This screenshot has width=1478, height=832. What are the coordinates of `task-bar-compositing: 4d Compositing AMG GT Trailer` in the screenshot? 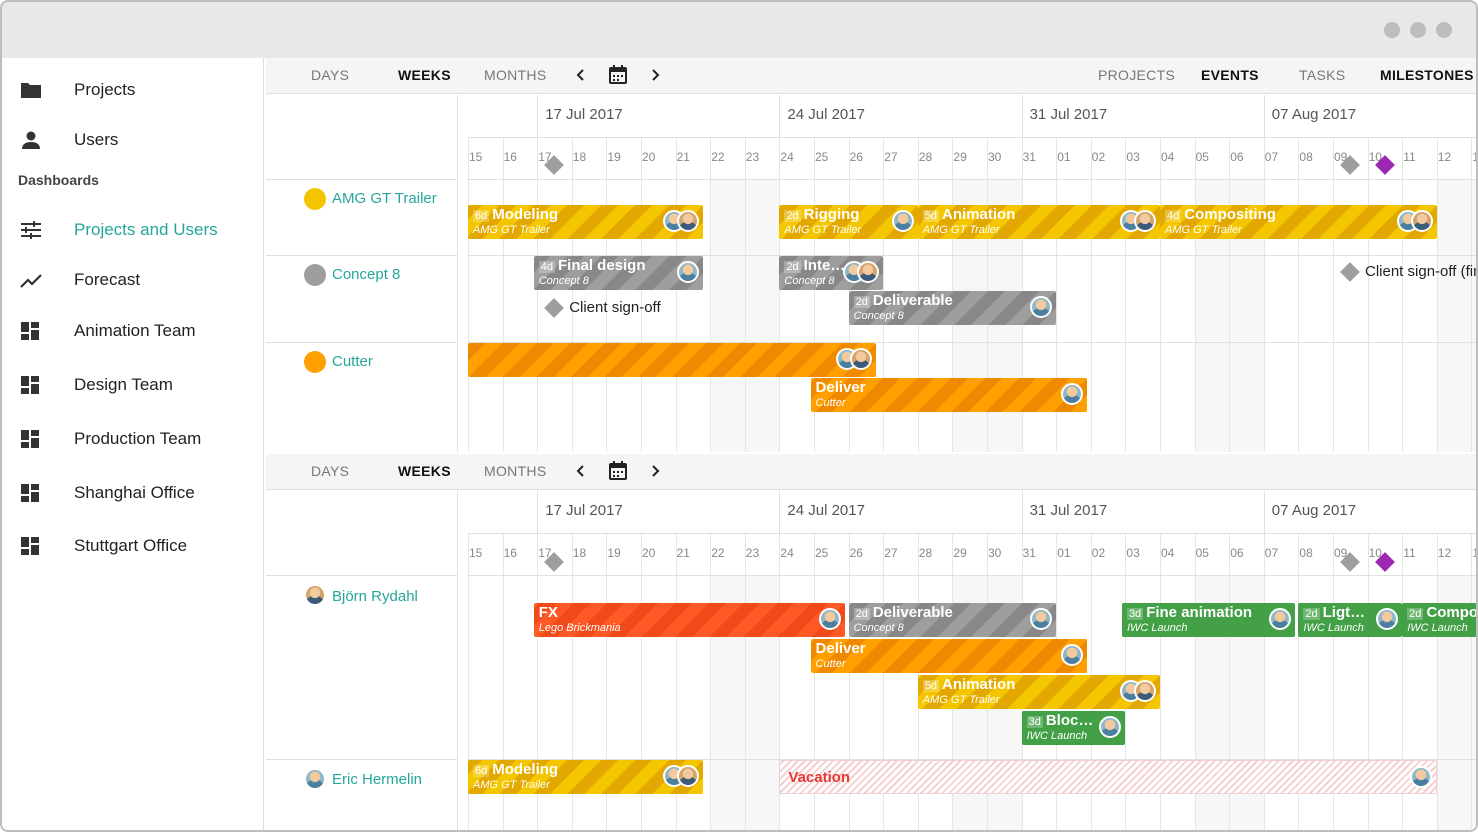 It's located at (1298, 222).